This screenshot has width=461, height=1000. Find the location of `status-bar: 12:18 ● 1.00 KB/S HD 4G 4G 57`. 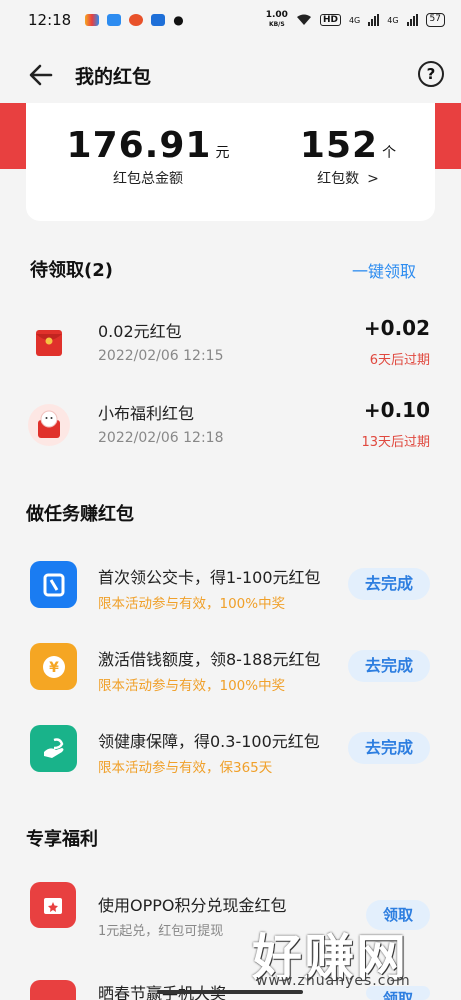

status-bar: 12:18 ● 1.00 KB/S HD 4G 4G 57 is located at coordinates (230, 20).